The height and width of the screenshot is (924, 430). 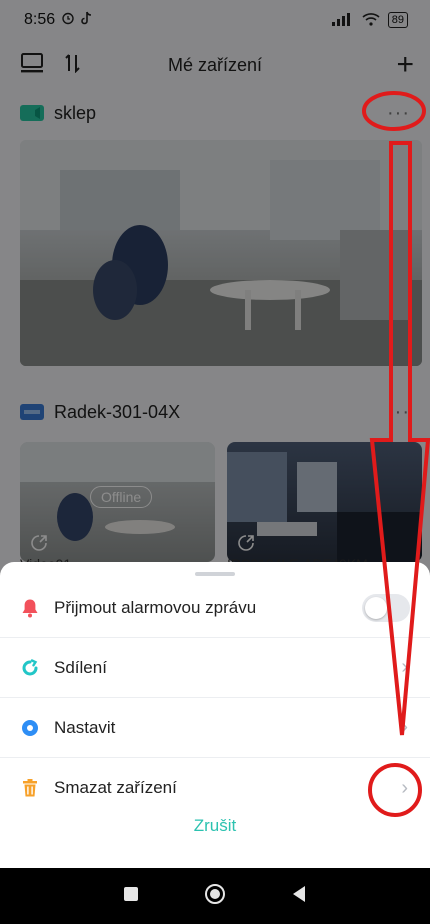 What do you see at coordinates (215, 668) in the screenshot?
I see `sheet-item-share: Sdílení ›` at bounding box center [215, 668].